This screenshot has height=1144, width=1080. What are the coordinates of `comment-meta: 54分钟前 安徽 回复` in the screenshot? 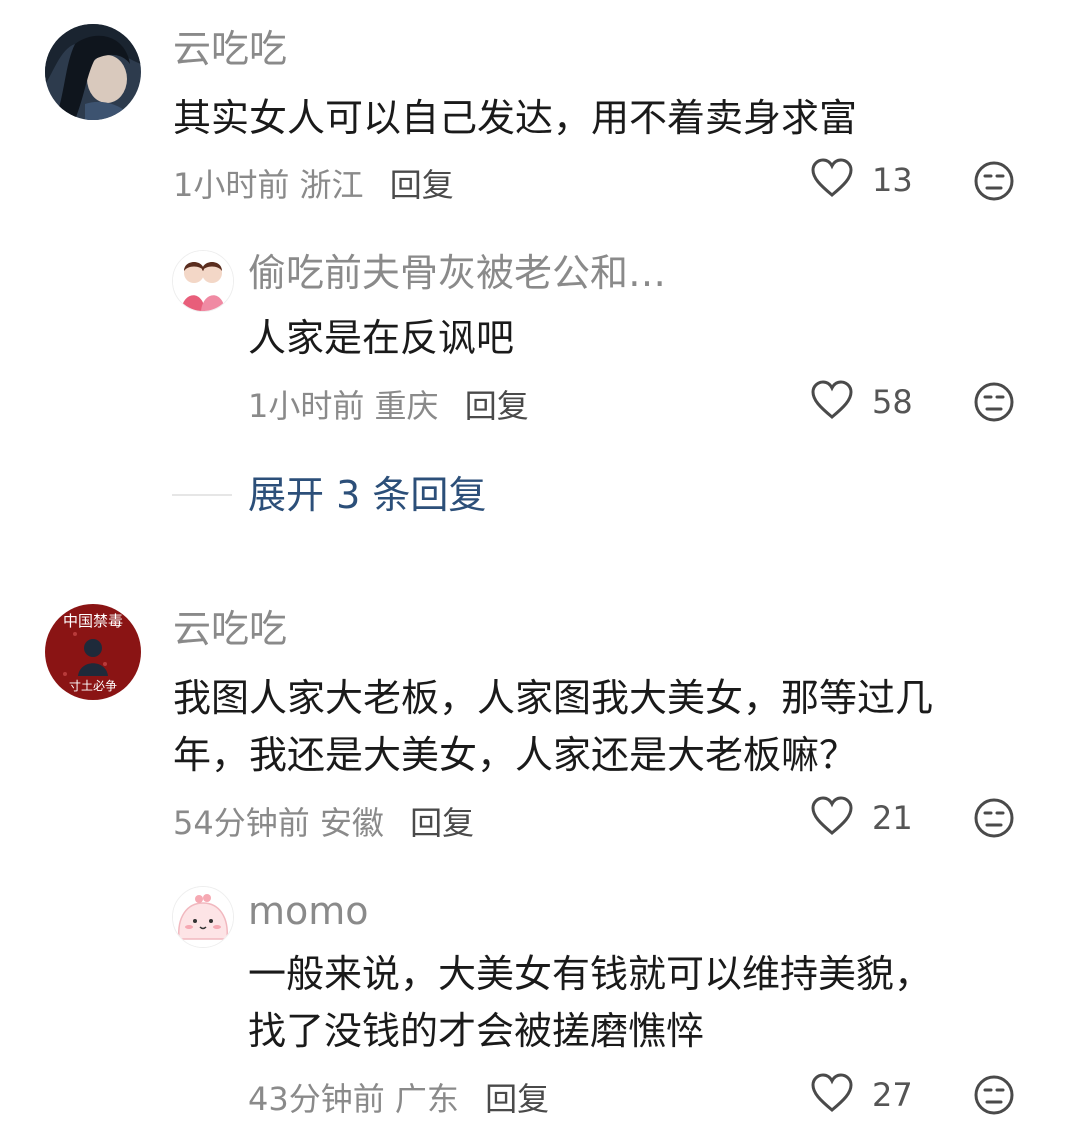 It's located at (323, 821).